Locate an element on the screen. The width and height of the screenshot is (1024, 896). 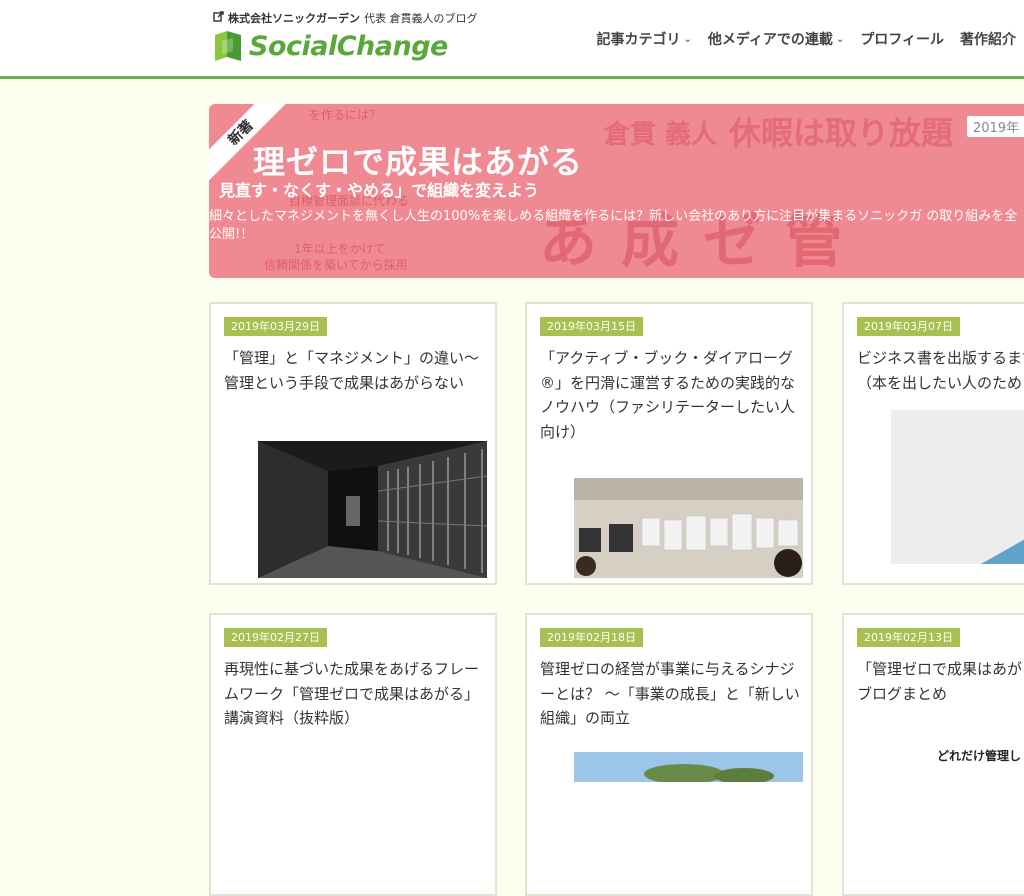
logo-mark-icon is located at coordinates (228, 46).